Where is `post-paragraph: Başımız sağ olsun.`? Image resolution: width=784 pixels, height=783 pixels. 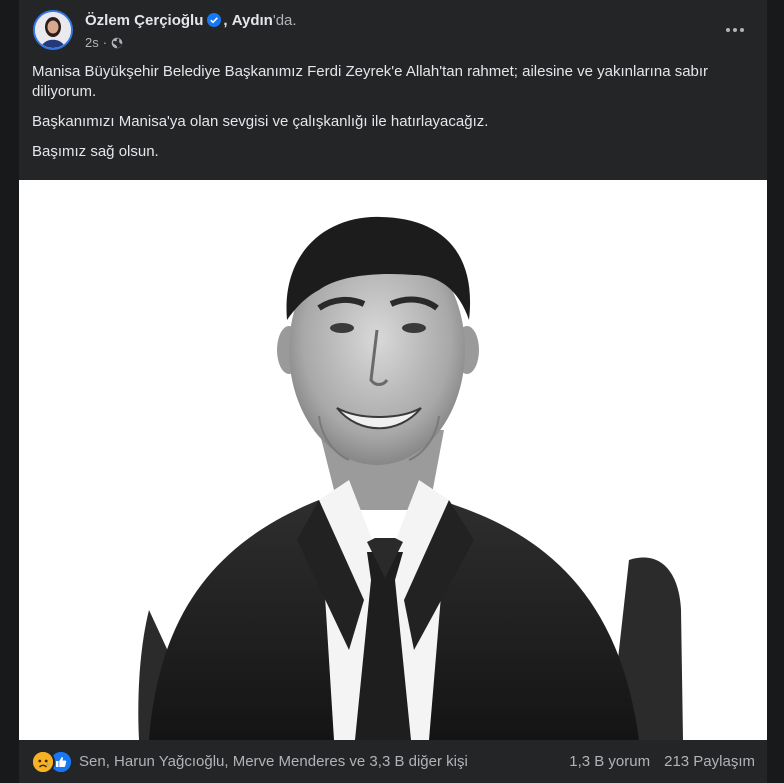
post-paragraph: Başımız sağ olsun. is located at coordinates (95, 151).